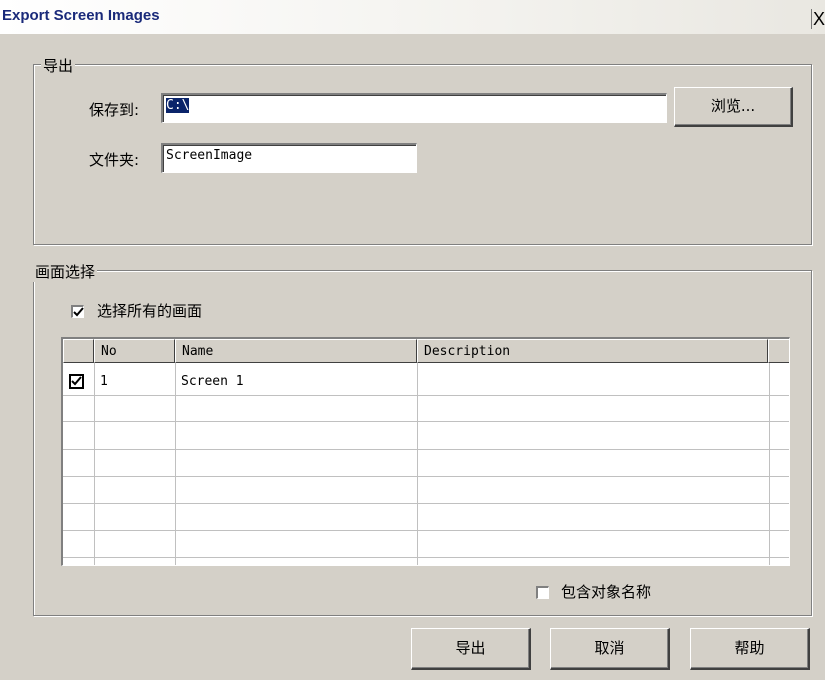 The image size is (825, 680). I want to click on export-button-label: 导出, so click(470, 648).